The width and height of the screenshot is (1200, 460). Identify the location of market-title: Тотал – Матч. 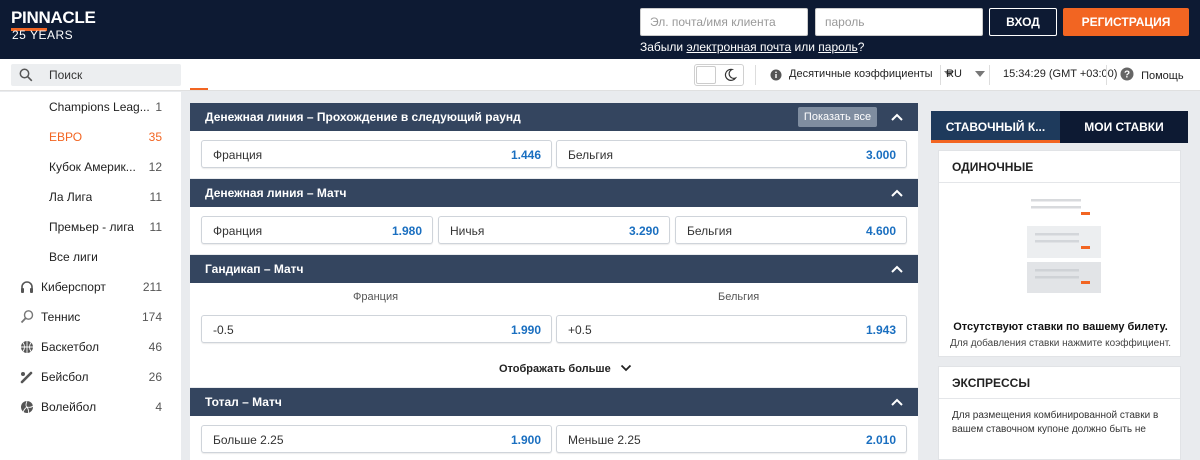
(243, 402).